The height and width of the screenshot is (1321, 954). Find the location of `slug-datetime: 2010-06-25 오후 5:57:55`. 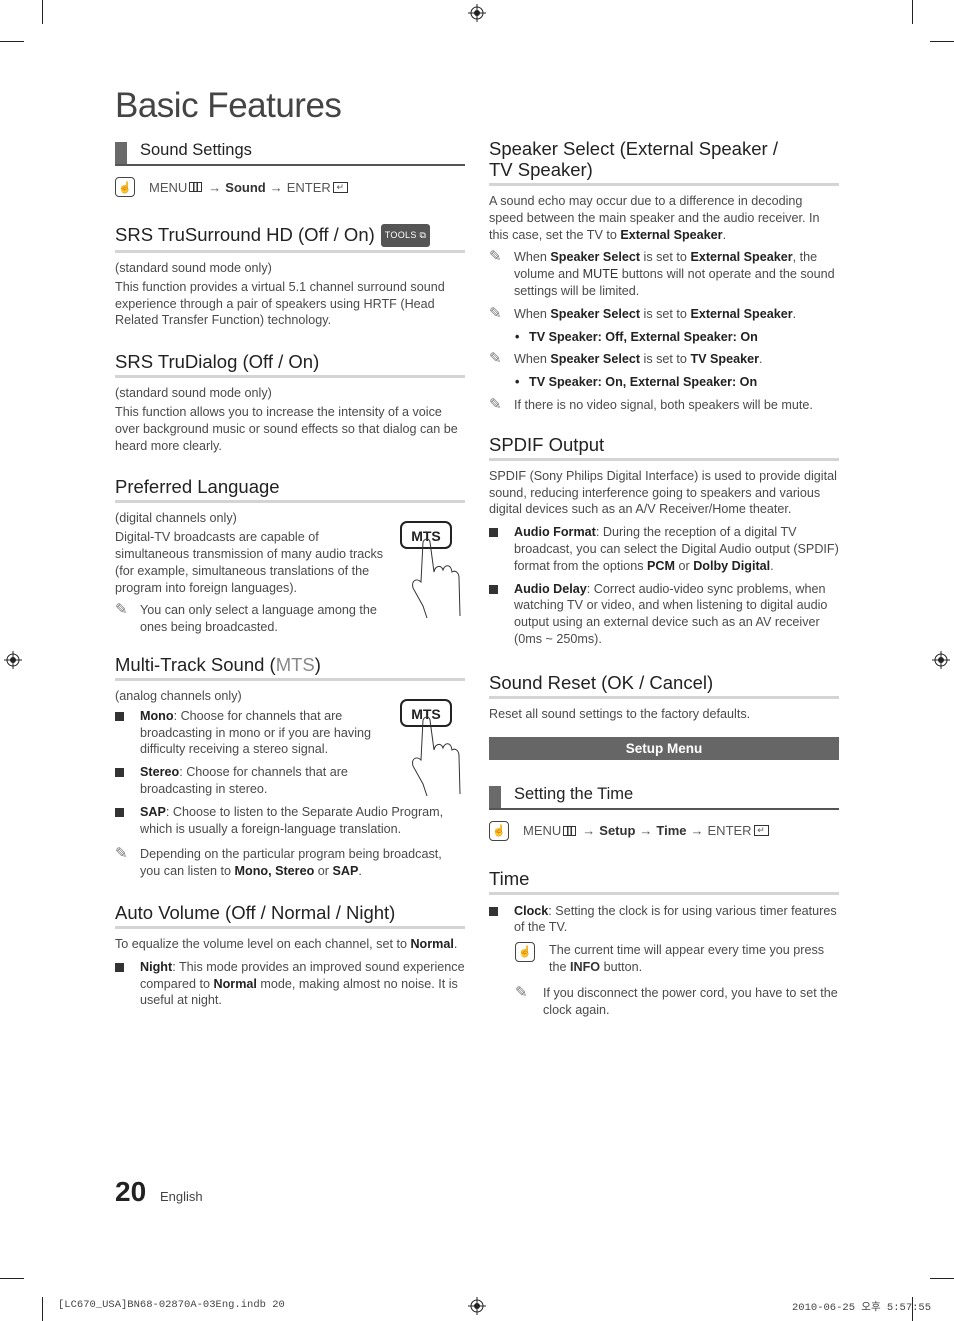

slug-datetime: 2010-06-25 오후 5:57:55 is located at coordinates (862, 1308).